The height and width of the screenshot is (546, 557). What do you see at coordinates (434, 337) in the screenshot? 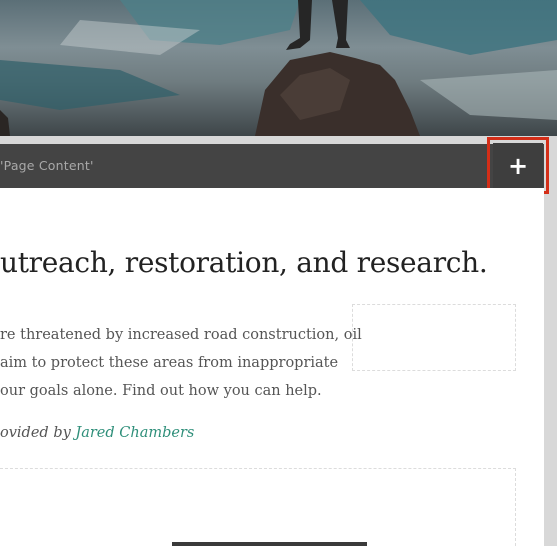
I see `empty-block-placeholder` at bounding box center [434, 337].